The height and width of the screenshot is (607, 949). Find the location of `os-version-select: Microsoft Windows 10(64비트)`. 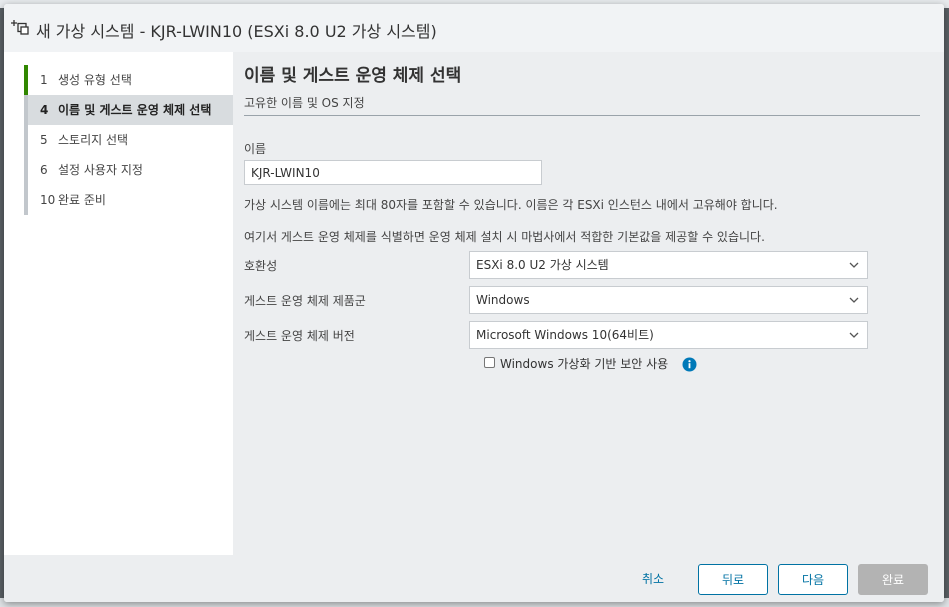

os-version-select: Microsoft Windows 10(64비트) is located at coordinates (668, 335).